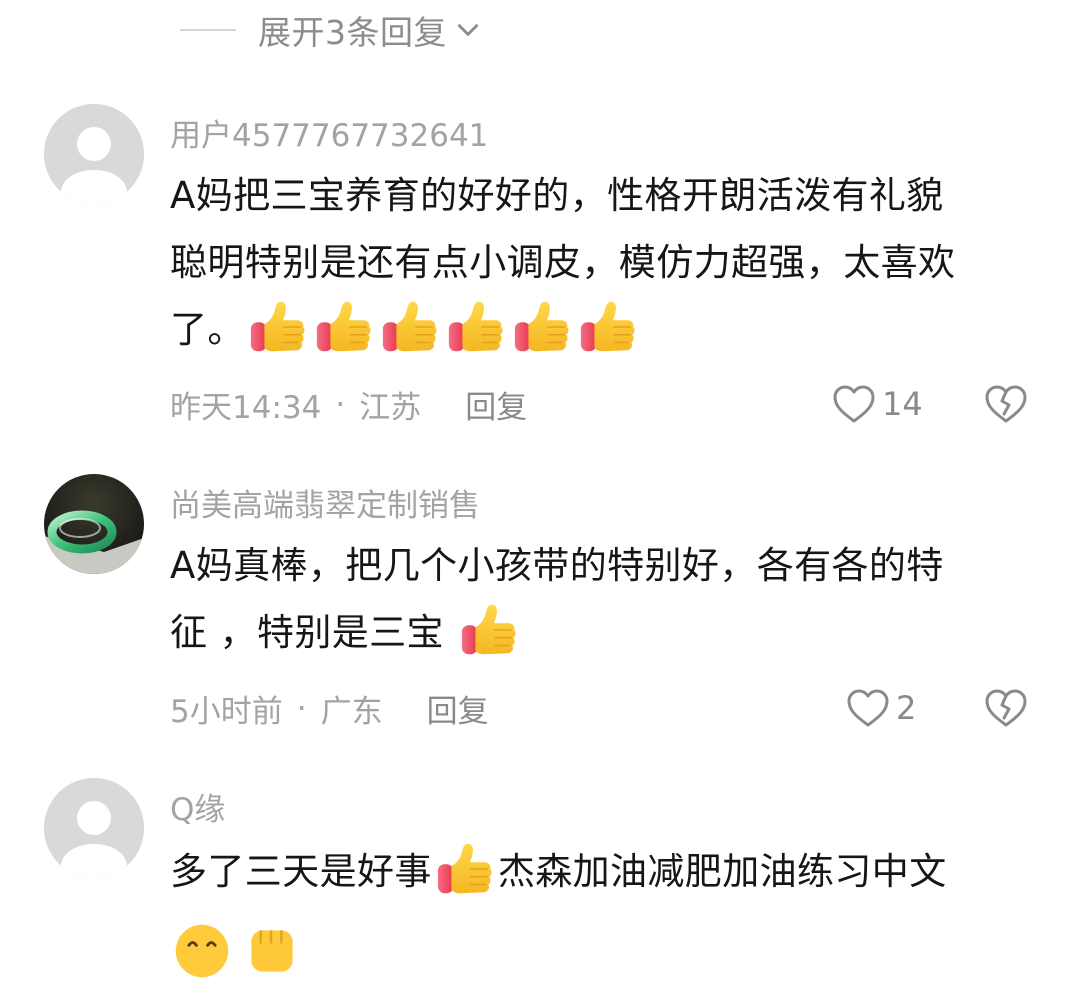 The width and height of the screenshot is (1080, 981). I want to click on location: 广东, so click(351, 712).